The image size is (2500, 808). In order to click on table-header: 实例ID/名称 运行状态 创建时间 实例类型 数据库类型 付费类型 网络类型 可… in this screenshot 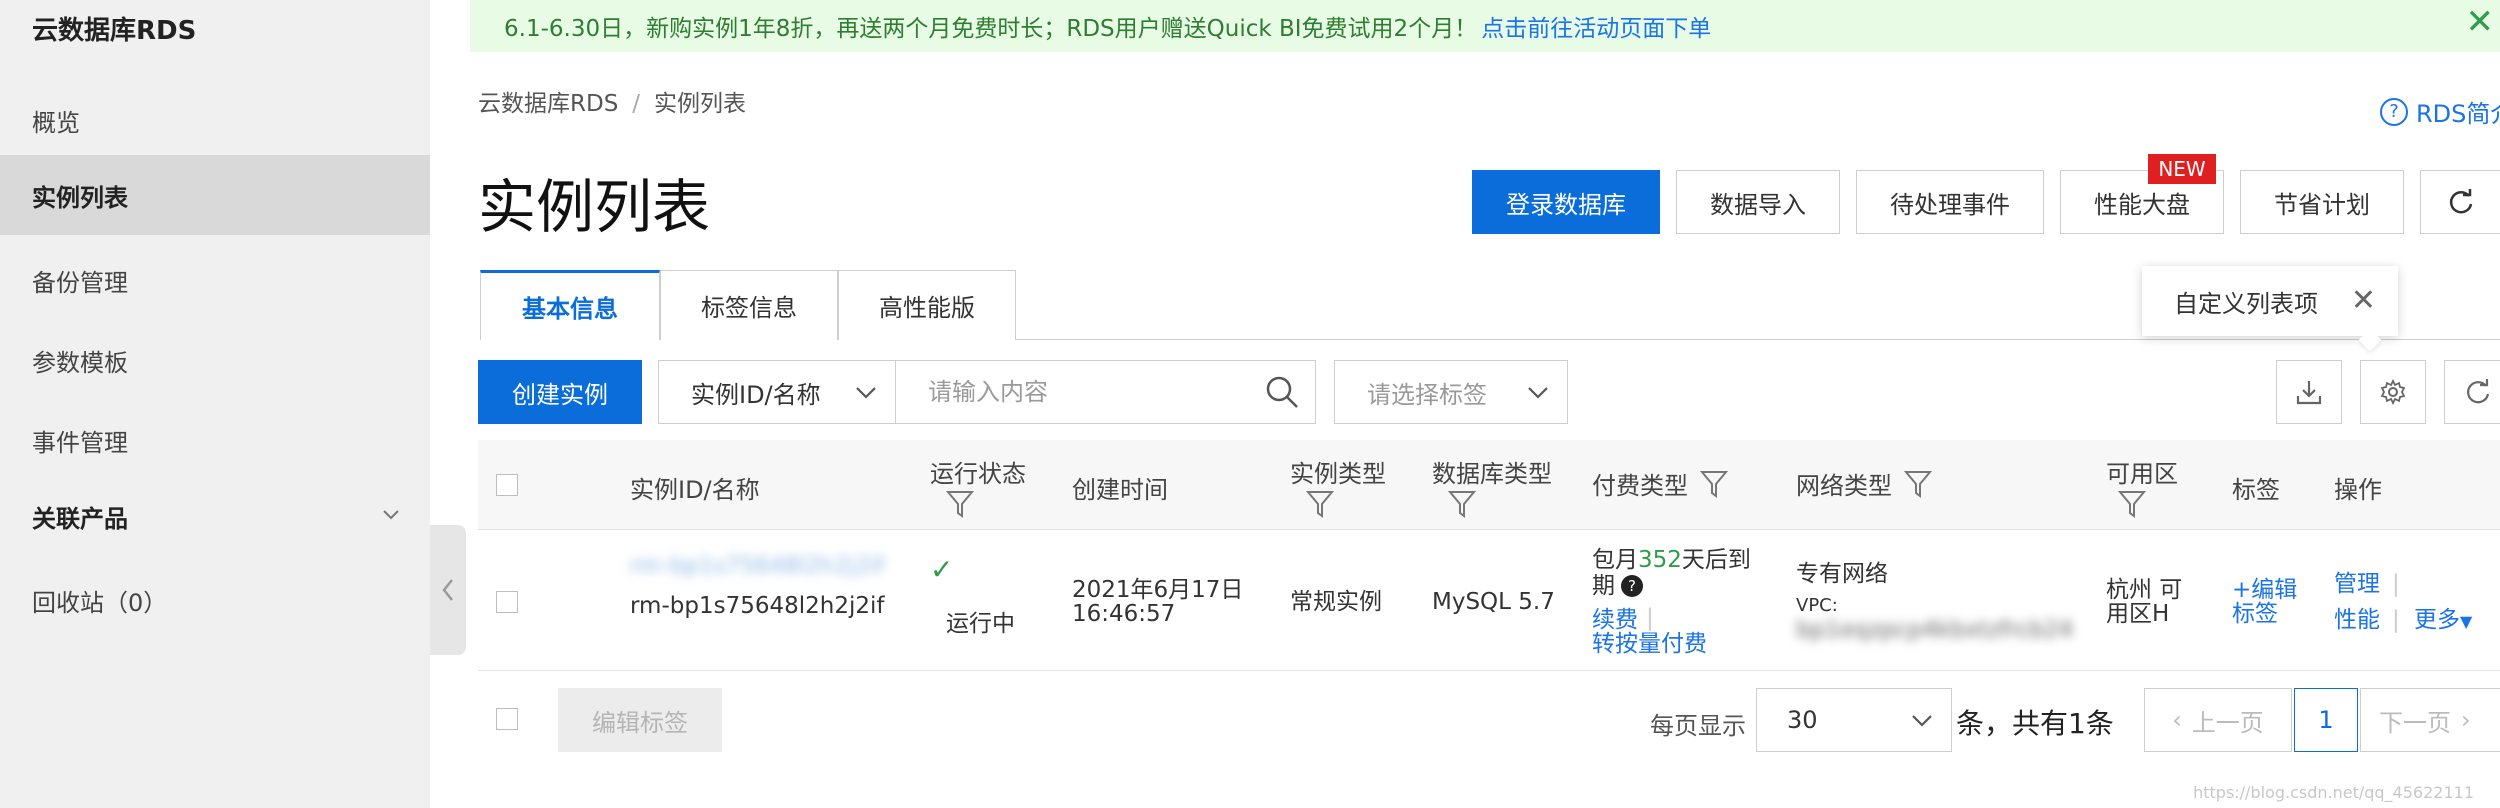, I will do `click(1489, 485)`.